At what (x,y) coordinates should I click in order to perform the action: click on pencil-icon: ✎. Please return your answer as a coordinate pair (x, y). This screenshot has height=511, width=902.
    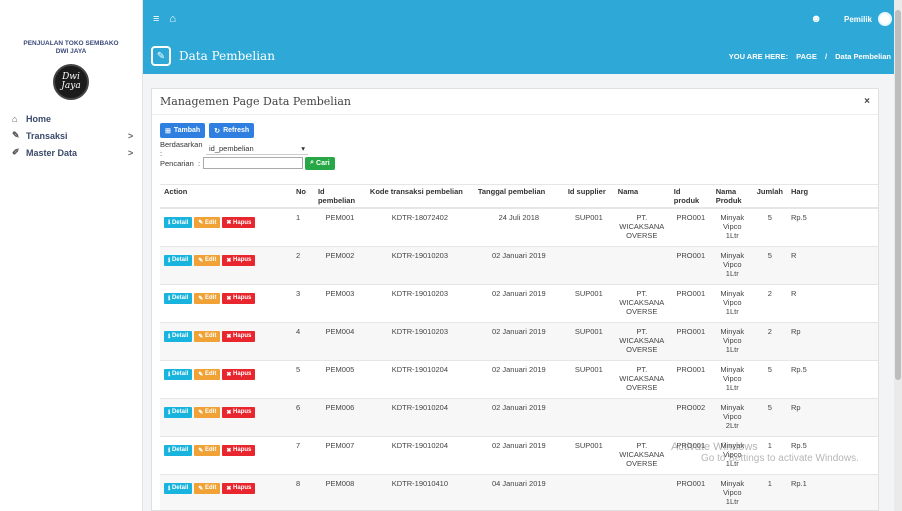
    Looking at the image, I should click on (161, 56).